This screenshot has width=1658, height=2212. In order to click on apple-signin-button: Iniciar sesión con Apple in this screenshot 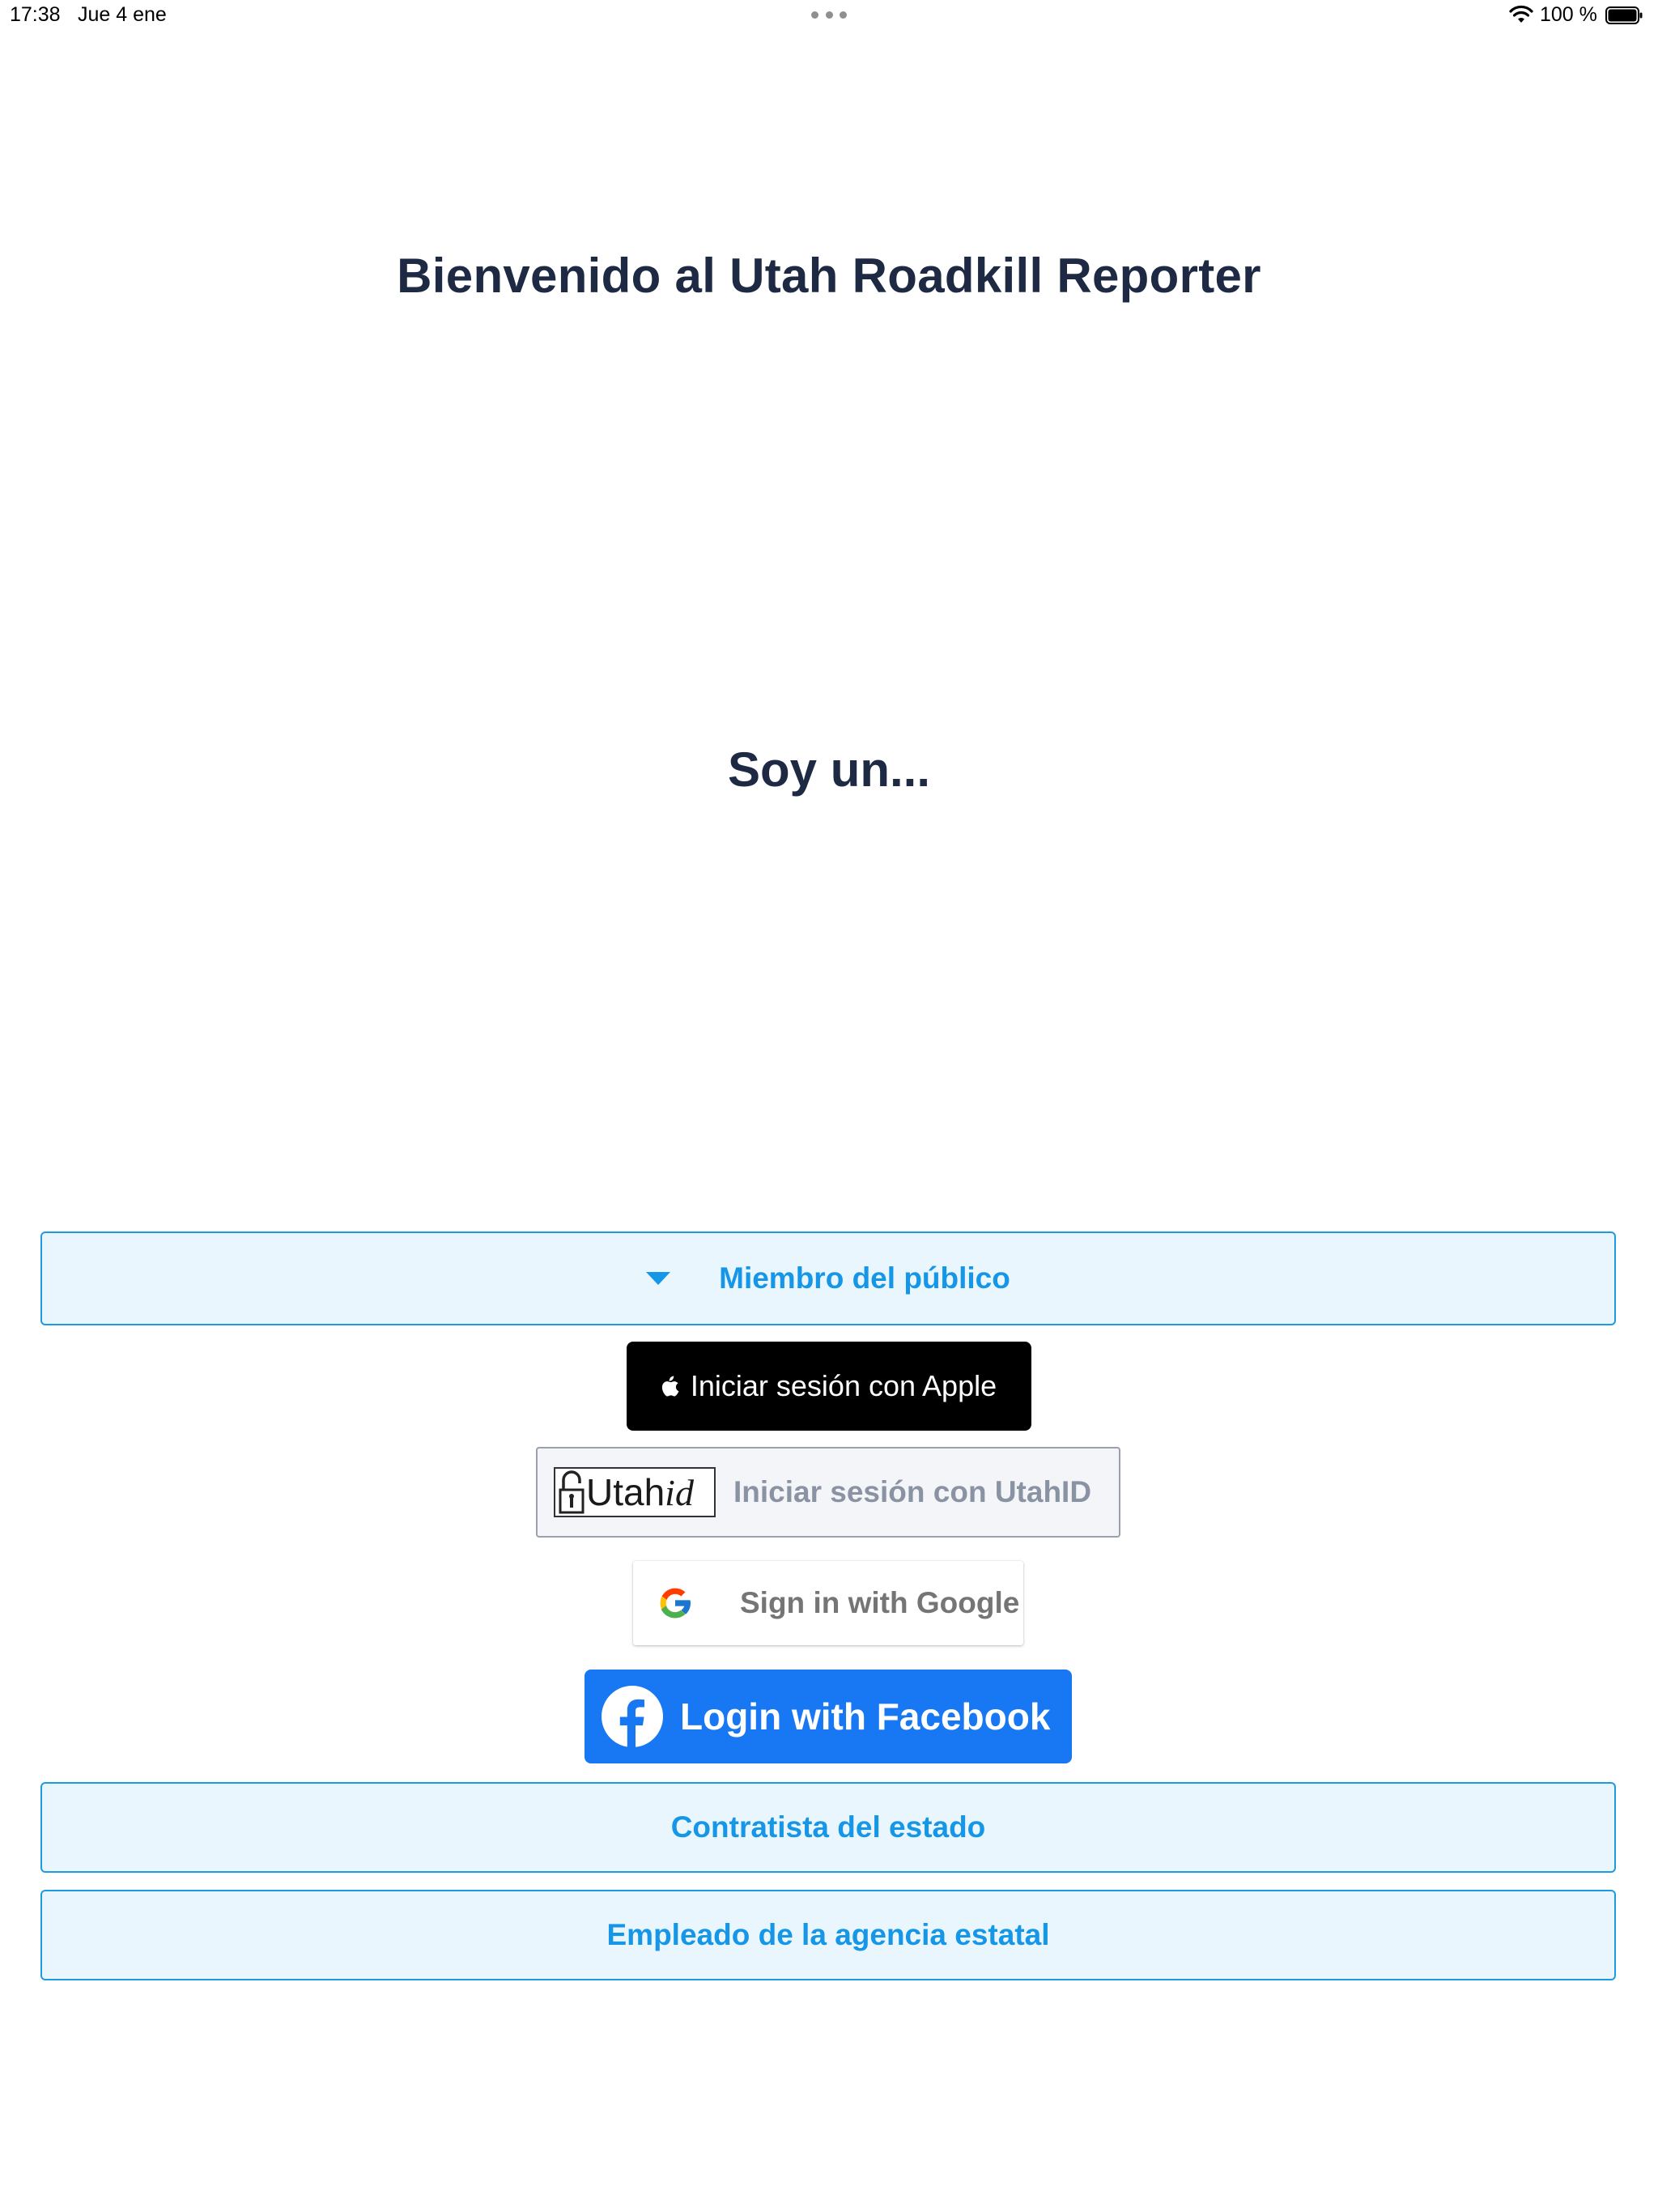, I will do `click(829, 1387)`.